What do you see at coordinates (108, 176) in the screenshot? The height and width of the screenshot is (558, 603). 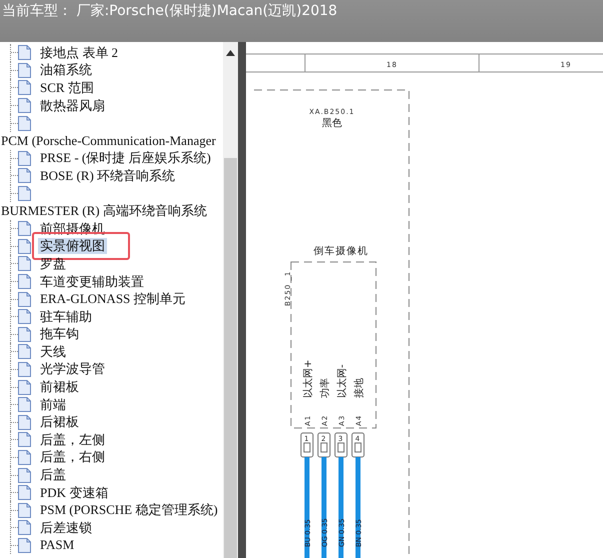 I see `tree-item: BOSE (R) 环绕音响系统` at bounding box center [108, 176].